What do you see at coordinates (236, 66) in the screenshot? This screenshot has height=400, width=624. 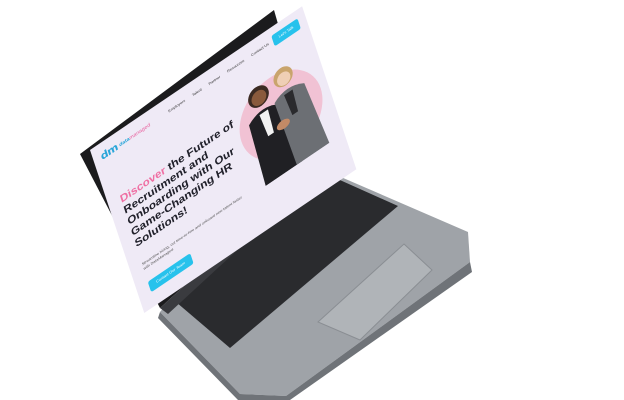 I see `nav-link-resources: Resources` at bounding box center [236, 66].